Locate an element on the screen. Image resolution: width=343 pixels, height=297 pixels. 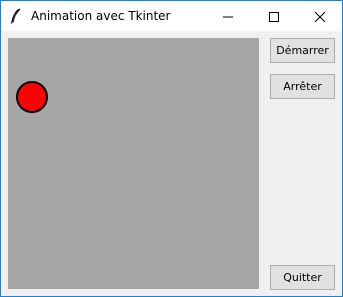
minimize-icon is located at coordinates (228, 16).